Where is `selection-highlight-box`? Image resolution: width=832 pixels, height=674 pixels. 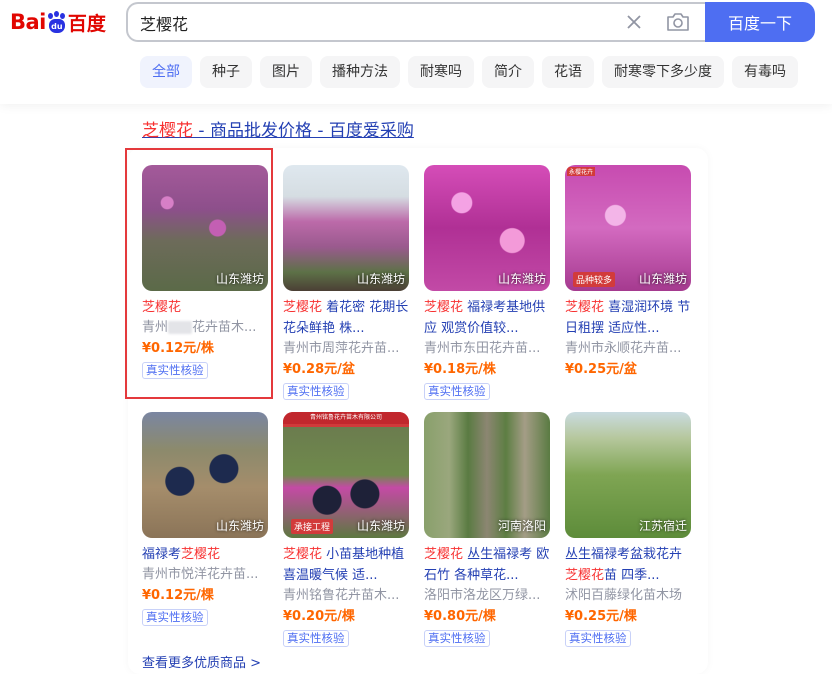 selection-highlight-box is located at coordinates (199, 273).